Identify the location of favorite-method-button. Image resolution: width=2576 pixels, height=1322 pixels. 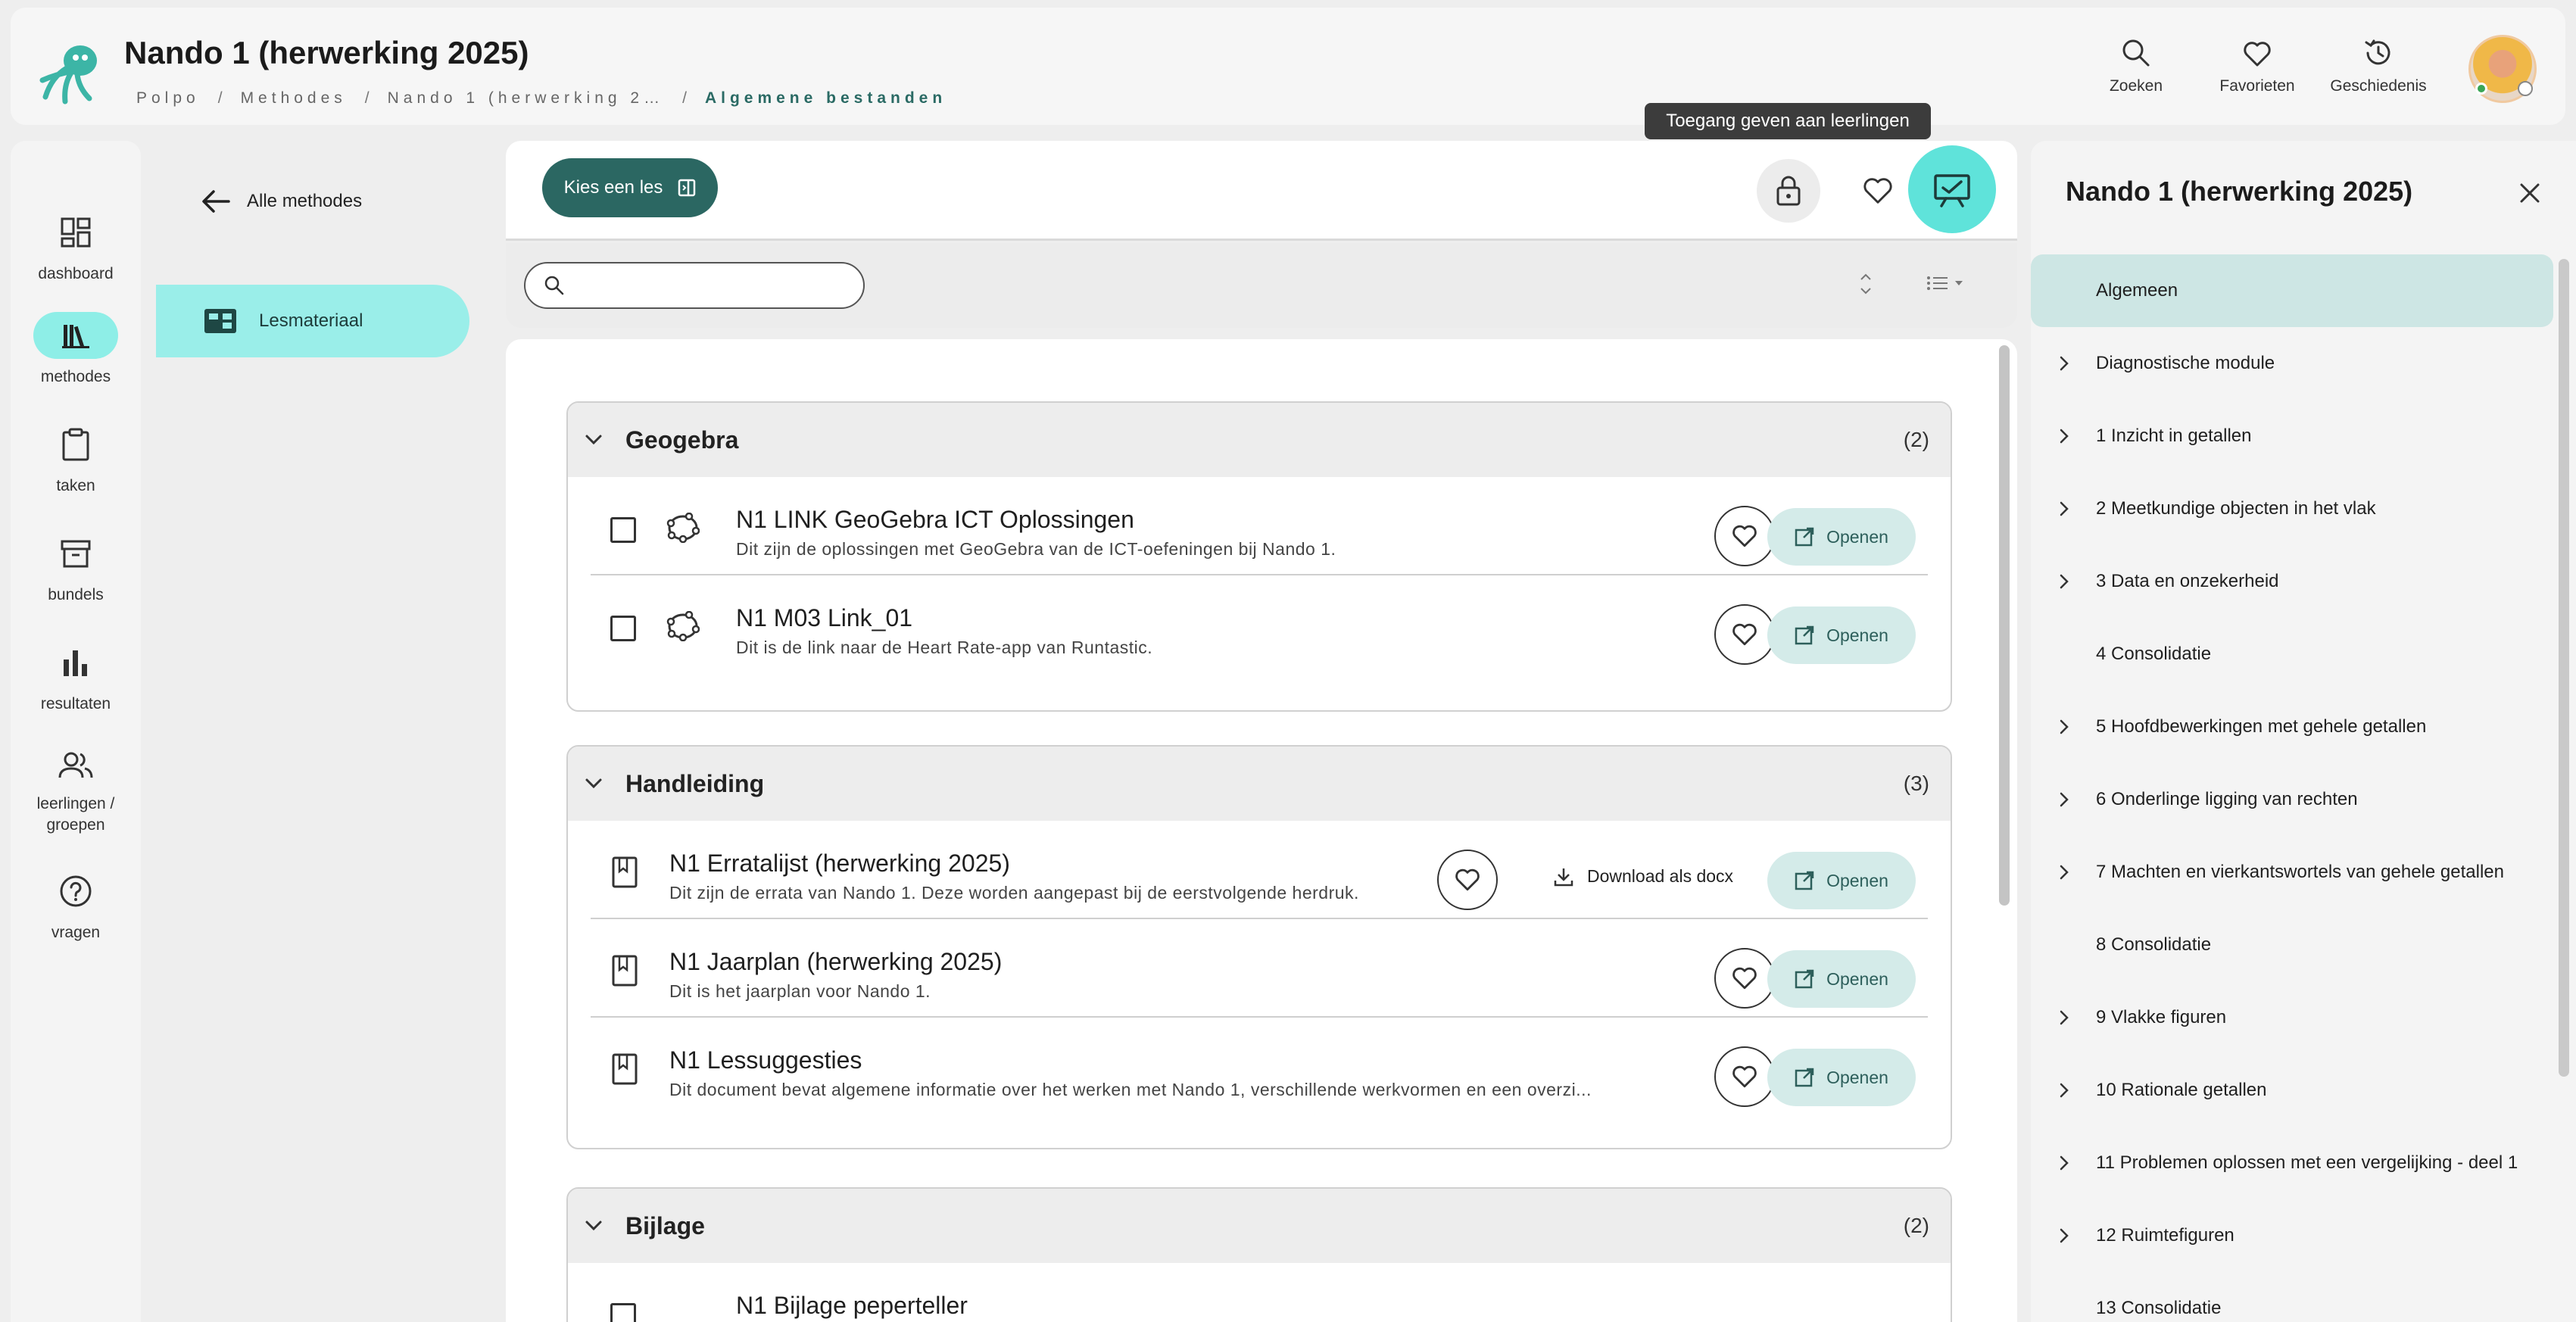
(1878, 191).